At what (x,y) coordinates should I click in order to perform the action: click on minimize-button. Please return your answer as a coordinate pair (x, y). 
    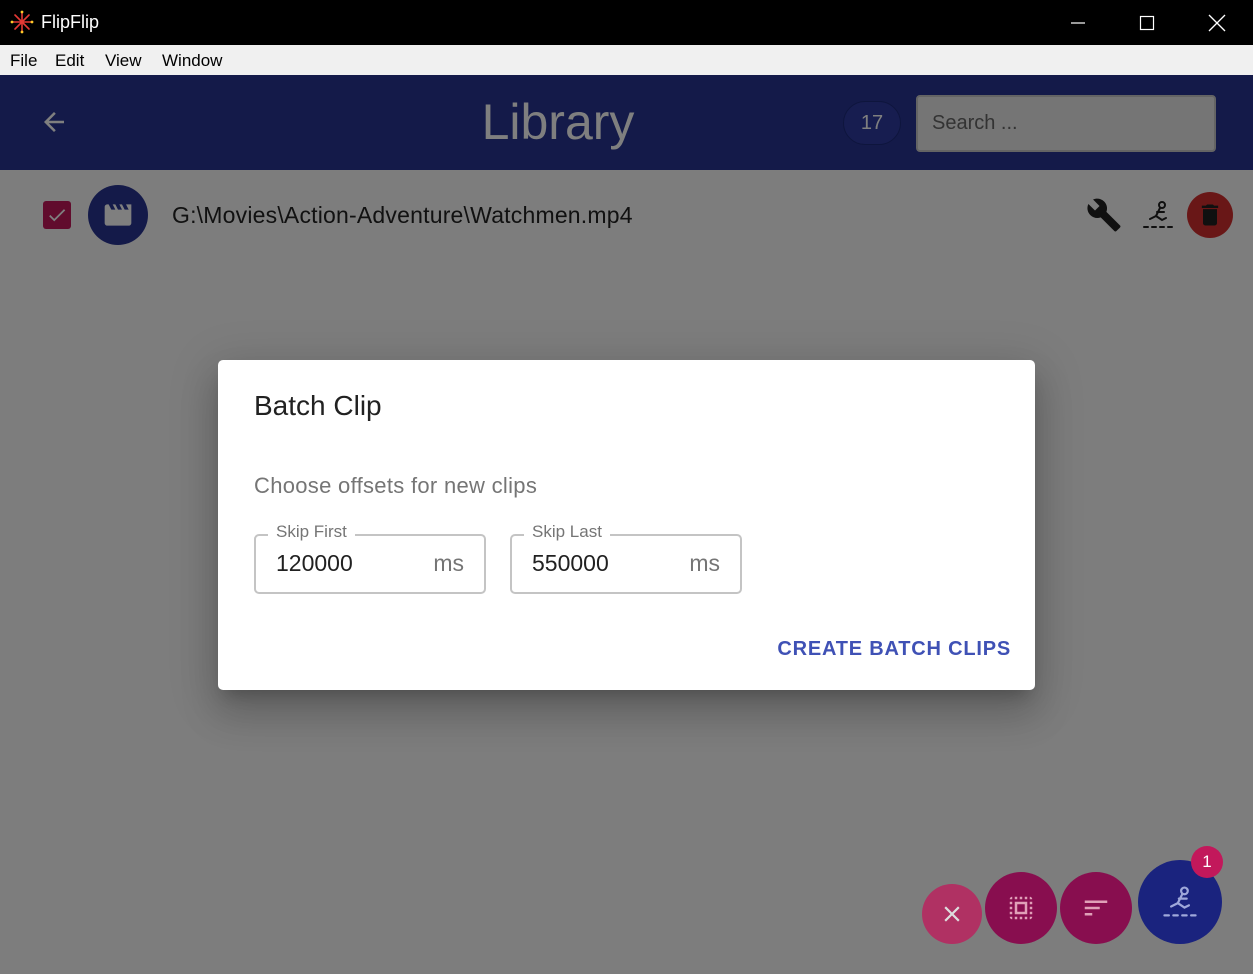
    Looking at the image, I should click on (1078, 22).